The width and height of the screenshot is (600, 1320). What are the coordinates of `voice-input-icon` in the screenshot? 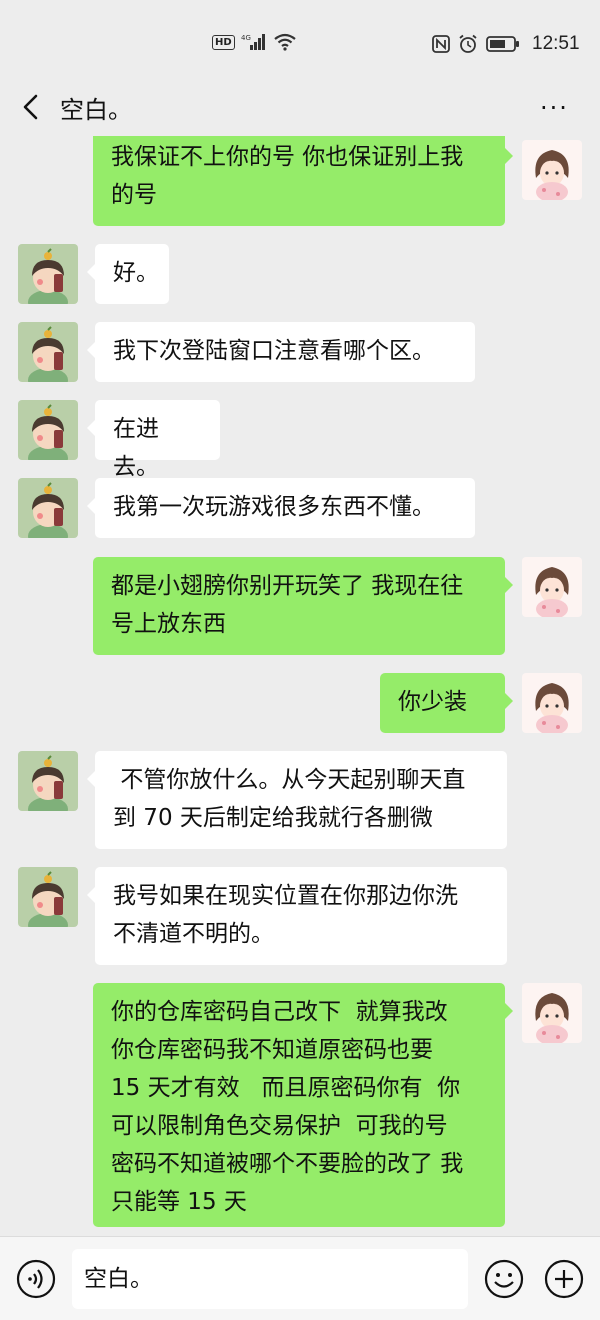 It's located at (36, 1279).